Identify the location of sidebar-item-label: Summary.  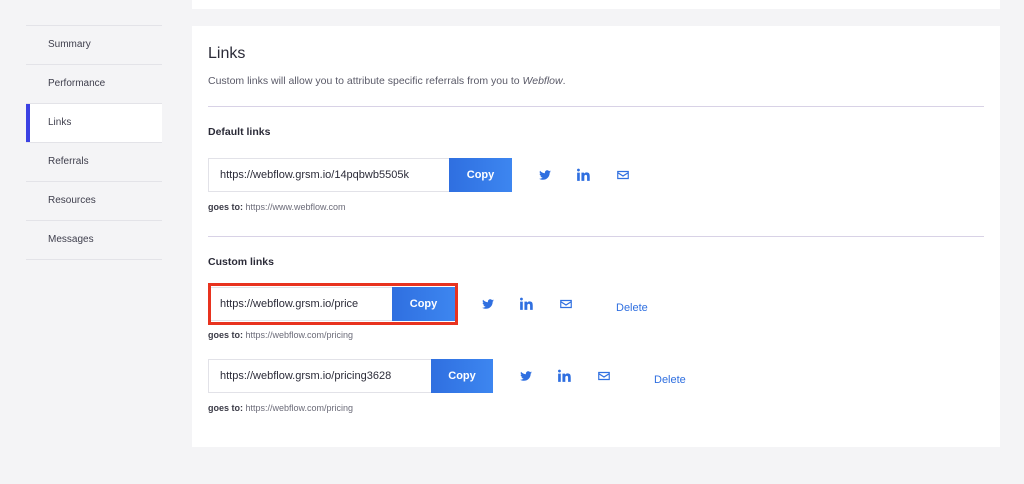
(69, 44).